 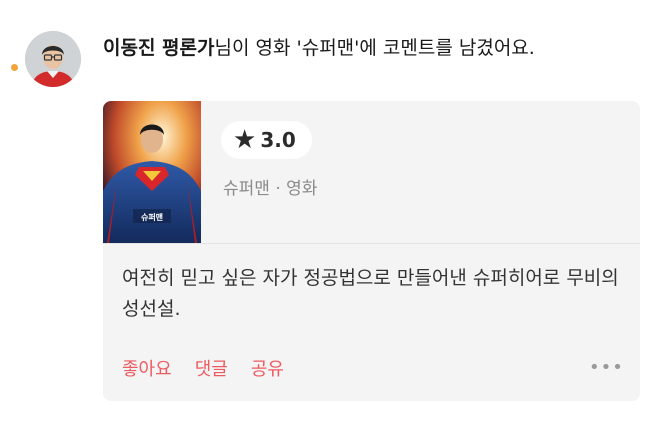 What do you see at coordinates (152, 217) in the screenshot?
I see `poster-title: 슈퍼맨` at bounding box center [152, 217].